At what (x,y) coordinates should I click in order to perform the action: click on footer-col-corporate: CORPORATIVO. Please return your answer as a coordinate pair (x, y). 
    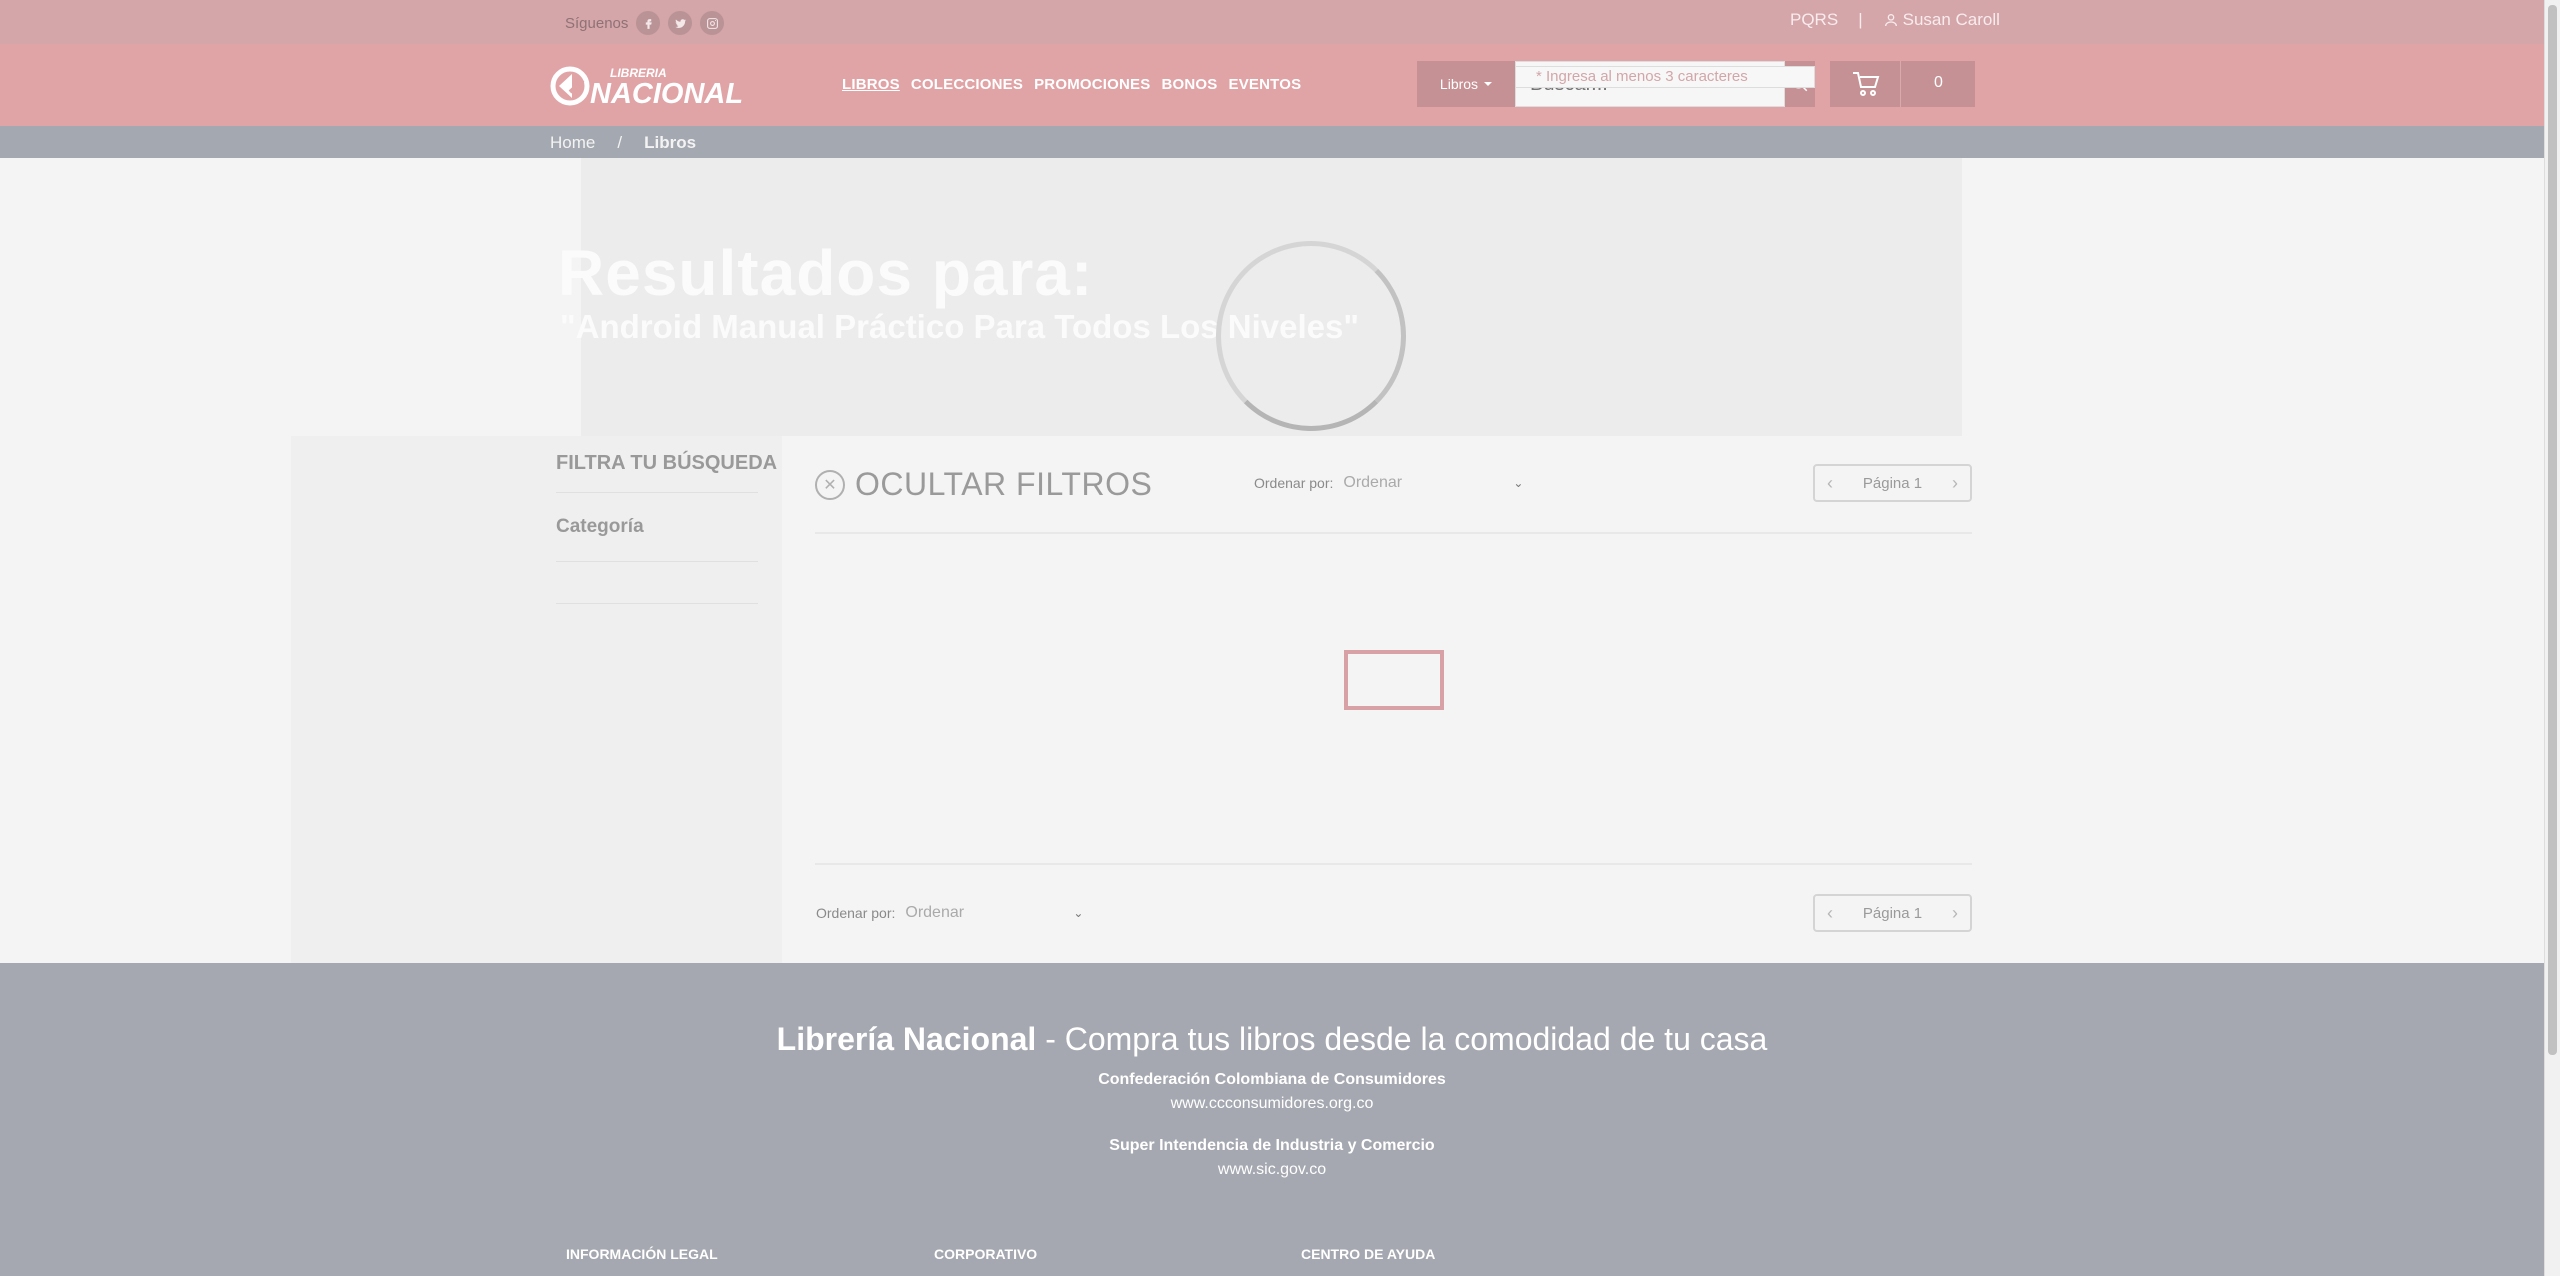
    Looking at the image, I should click on (985, 1254).